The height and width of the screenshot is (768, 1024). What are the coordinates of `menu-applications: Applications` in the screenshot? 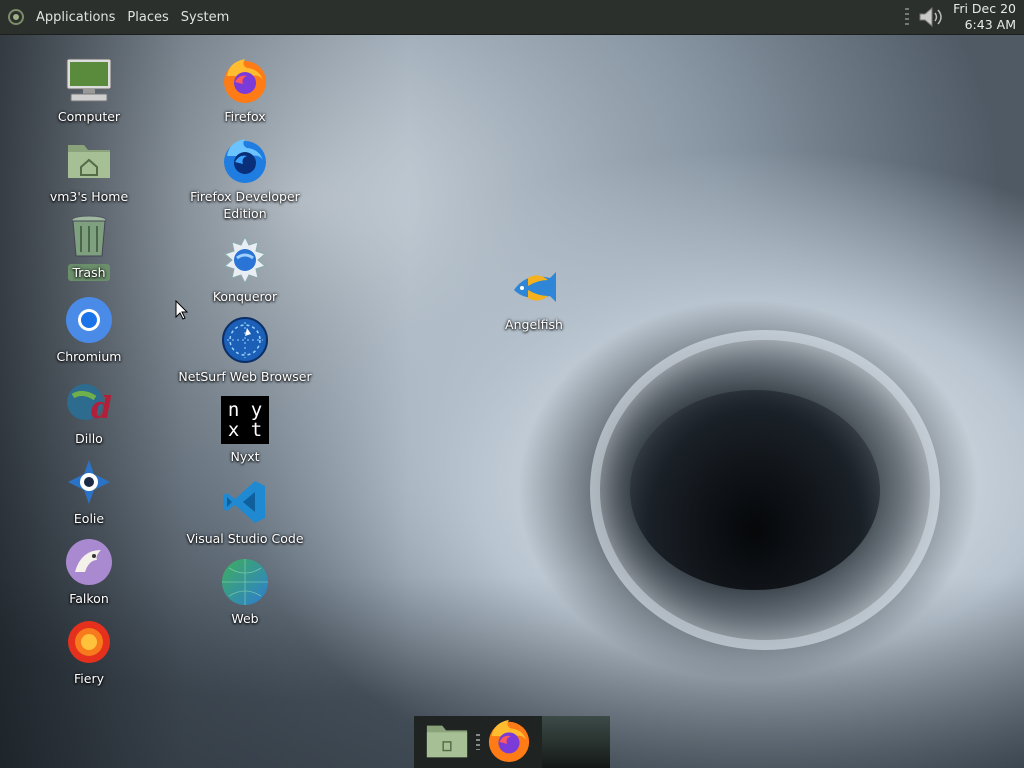 It's located at (75, 17).